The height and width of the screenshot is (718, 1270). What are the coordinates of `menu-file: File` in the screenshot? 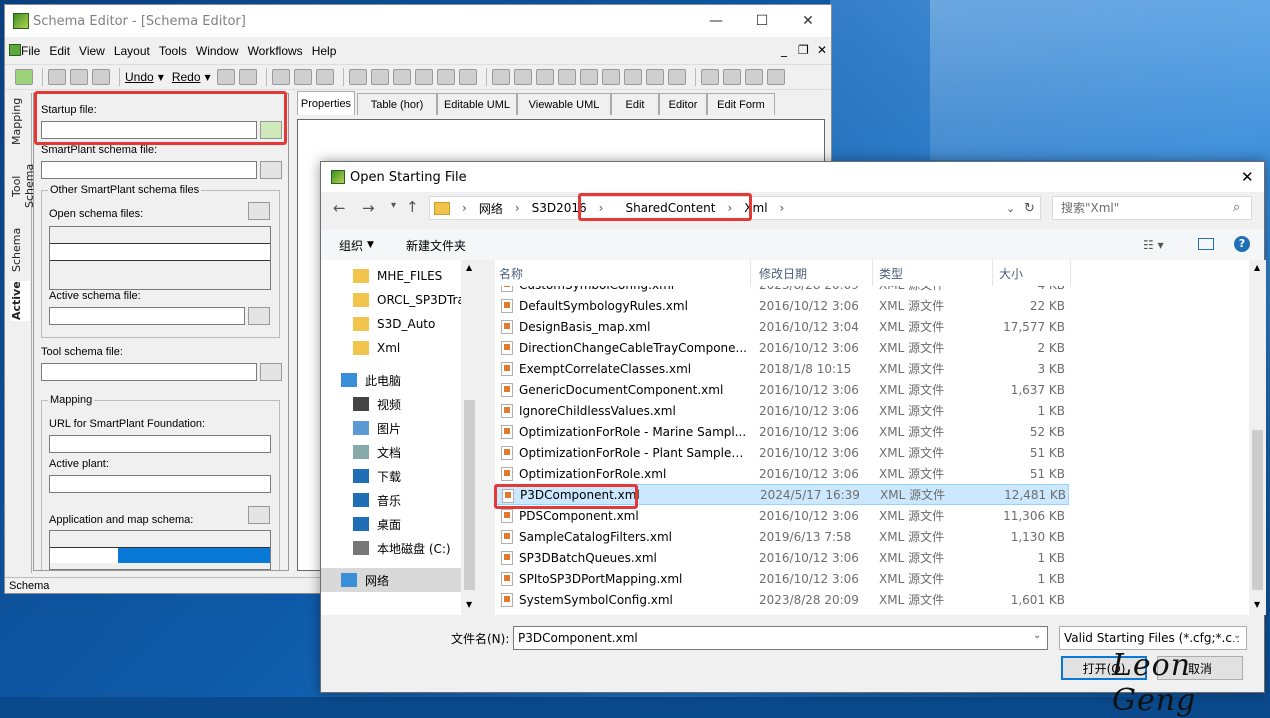 It's located at (30, 51).